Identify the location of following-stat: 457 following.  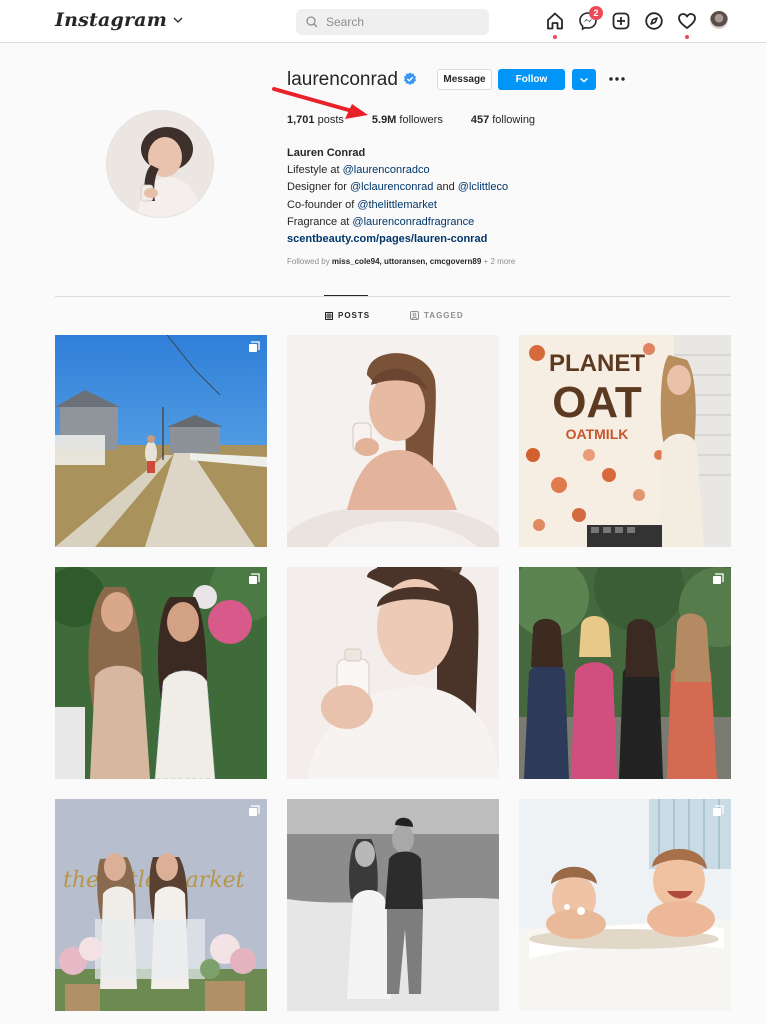
(503, 120).